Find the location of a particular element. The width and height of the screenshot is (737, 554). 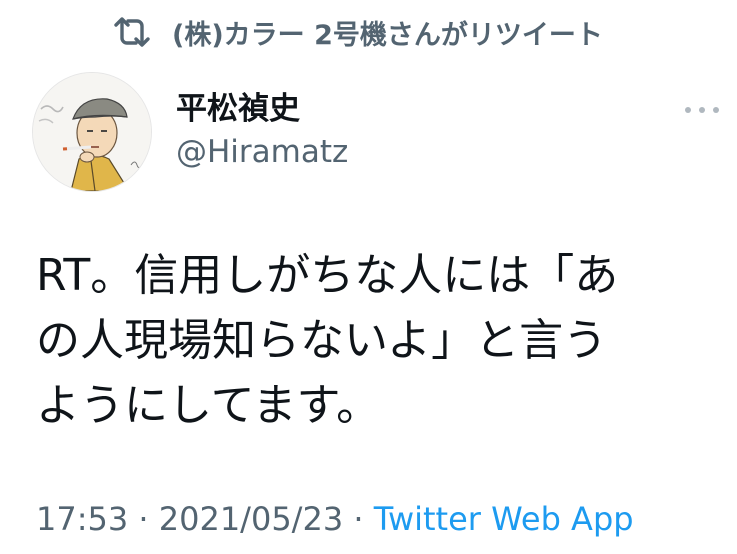

avatar-illustration is located at coordinates (92, 132).